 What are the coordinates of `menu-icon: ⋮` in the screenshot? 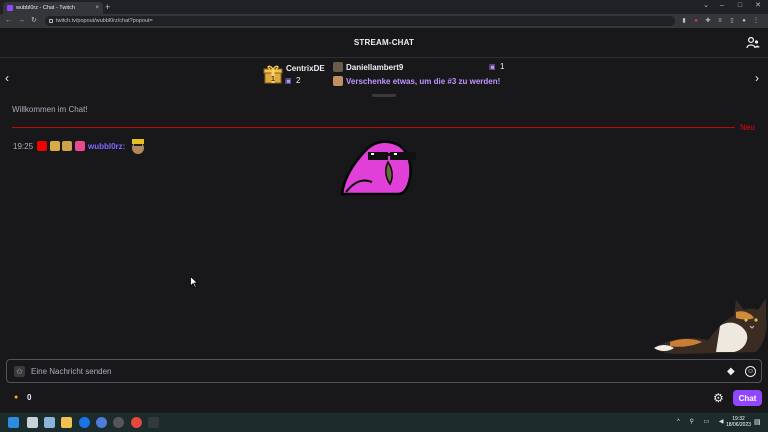 It's located at (756, 21).